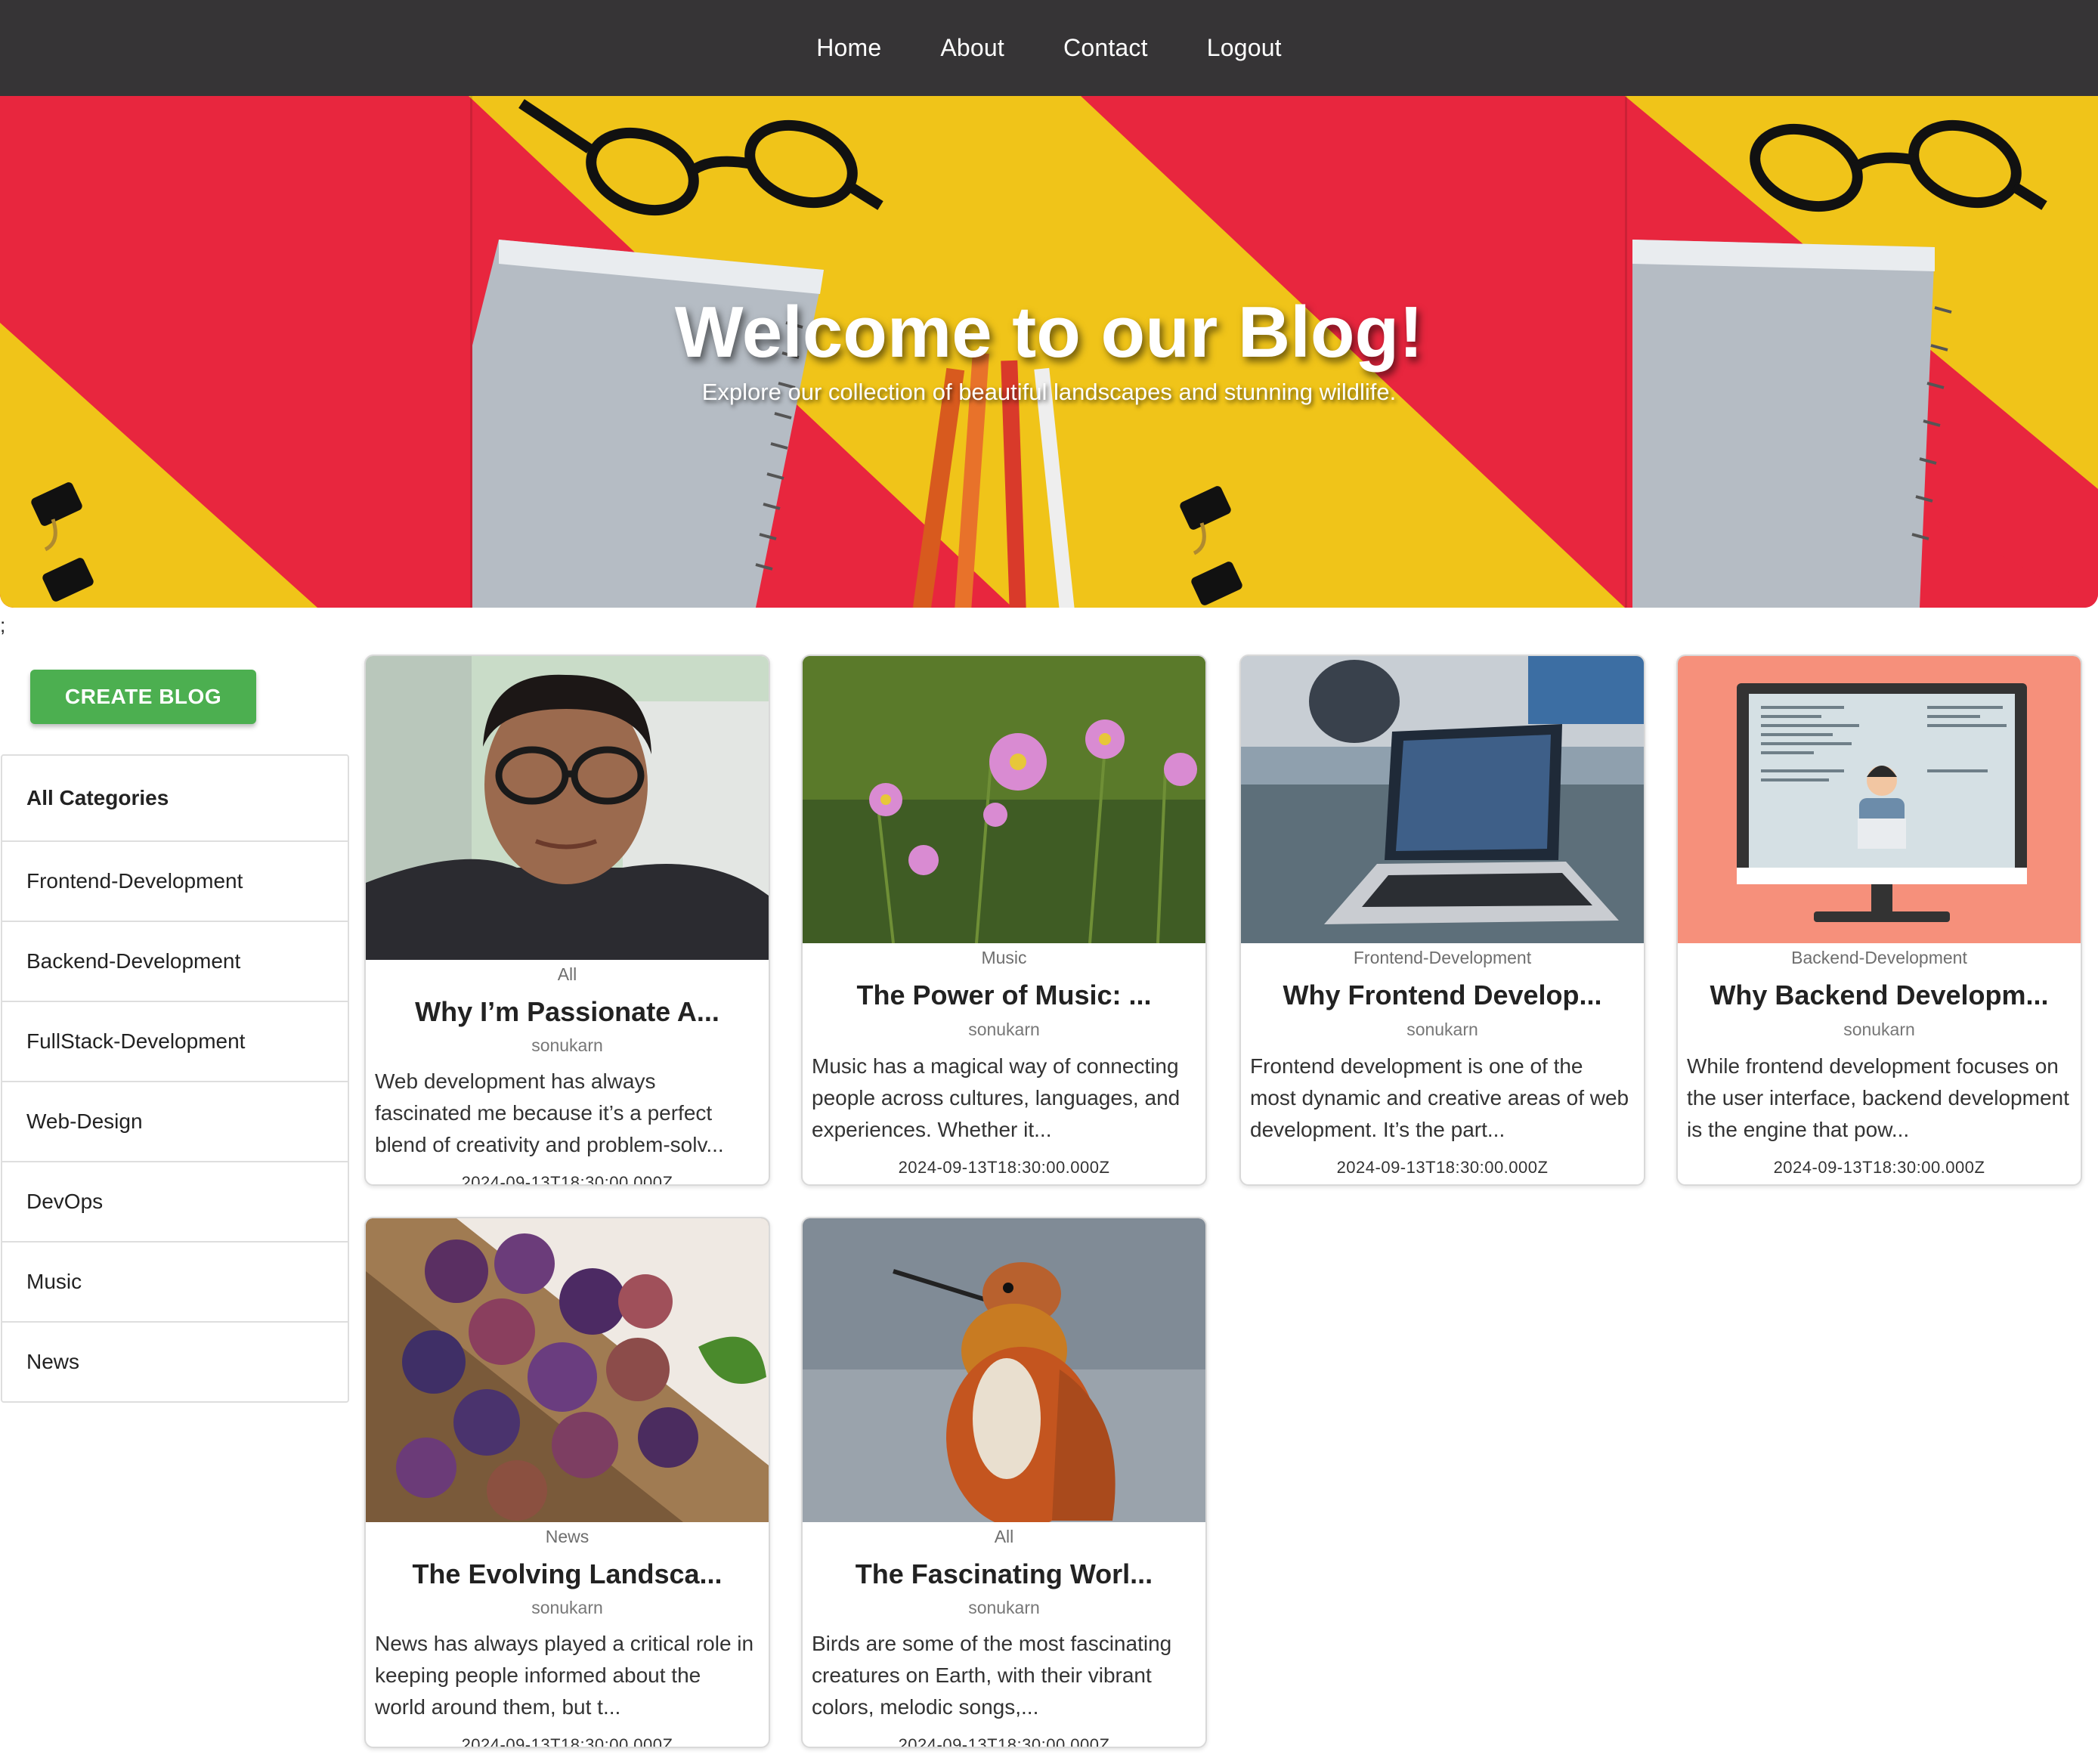  I want to click on category-item-web-design: Web-Design, so click(175, 1121).